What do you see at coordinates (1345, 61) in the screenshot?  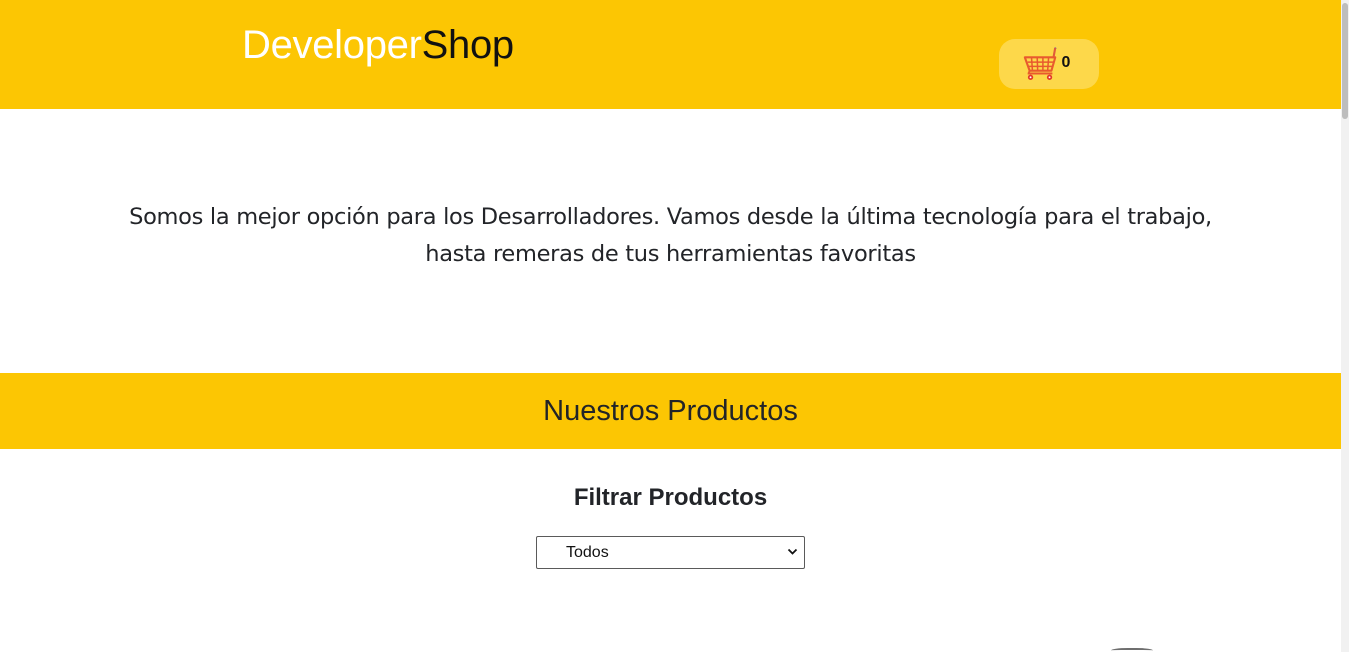 I see `scrollbar-thumb` at bounding box center [1345, 61].